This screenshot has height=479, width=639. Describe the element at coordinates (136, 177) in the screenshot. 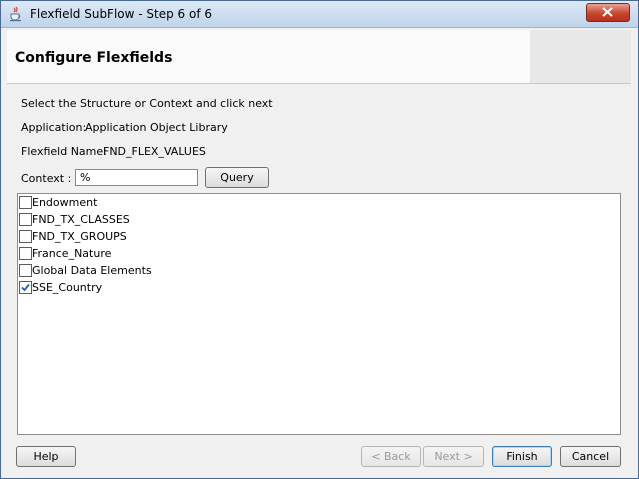

I see `context-input: %` at that location.